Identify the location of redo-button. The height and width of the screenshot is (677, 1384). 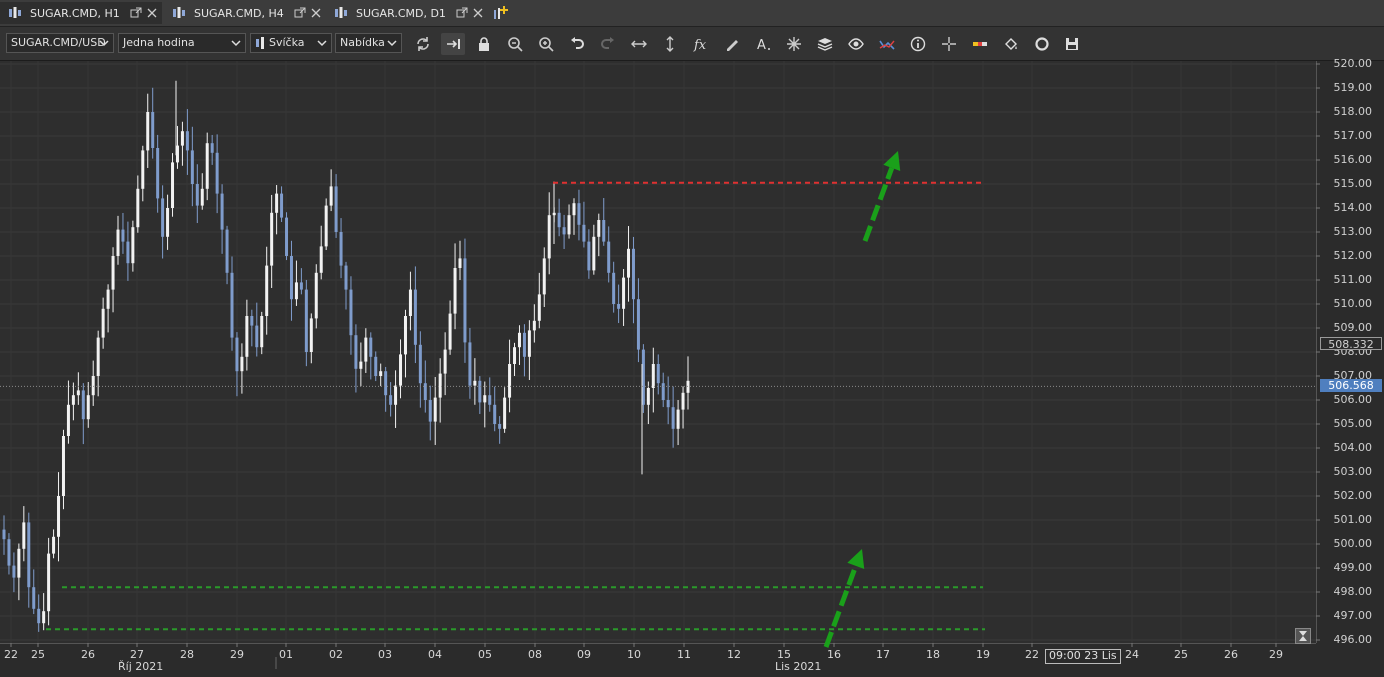
(608, 44).